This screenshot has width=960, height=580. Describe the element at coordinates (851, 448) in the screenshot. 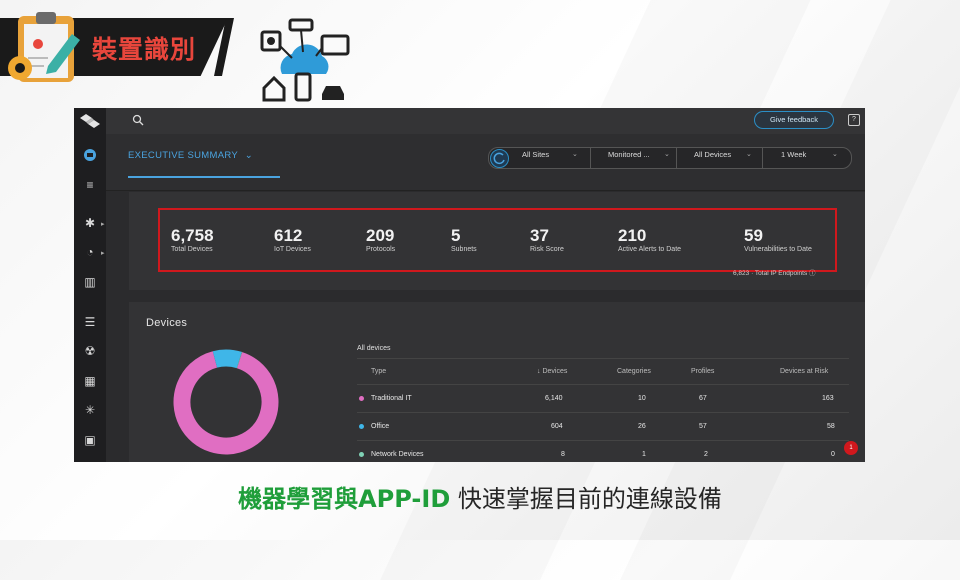

I see `notification-badge: 1` at that location.